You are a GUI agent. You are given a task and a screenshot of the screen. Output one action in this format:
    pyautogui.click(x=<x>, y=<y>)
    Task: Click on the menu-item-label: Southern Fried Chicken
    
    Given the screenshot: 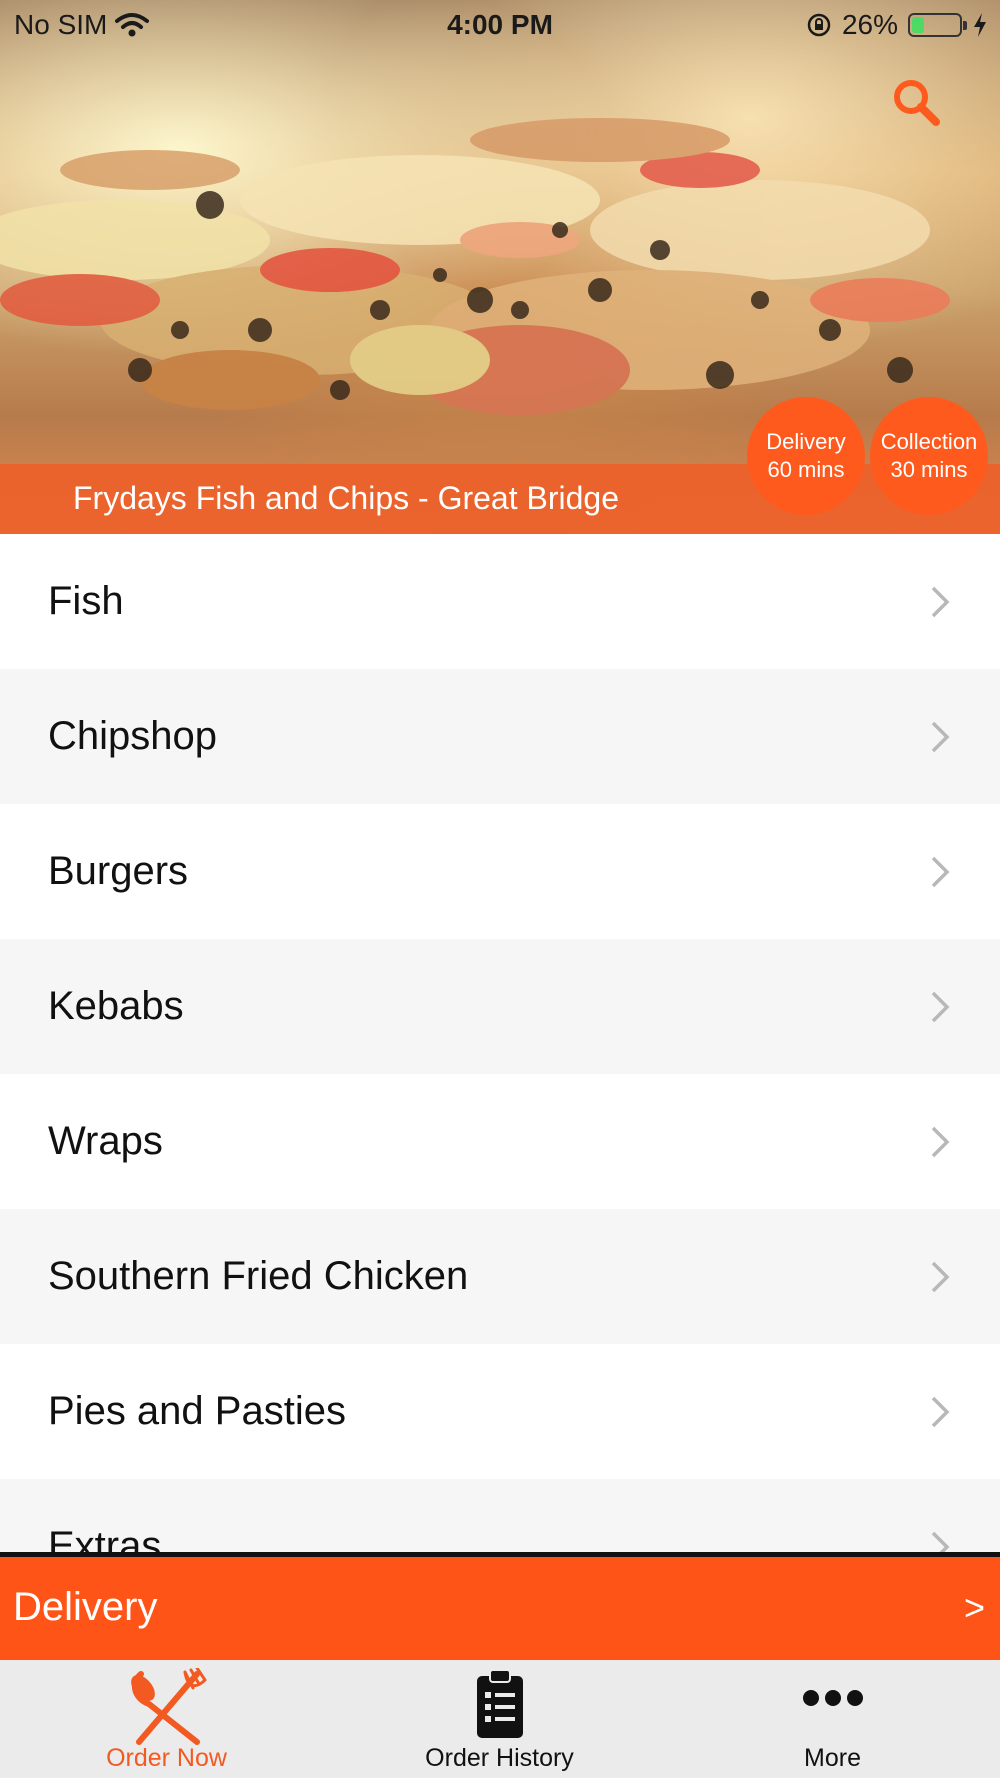 What is the action you would take?
    pyautogui.click(x=258, y=1276)
    